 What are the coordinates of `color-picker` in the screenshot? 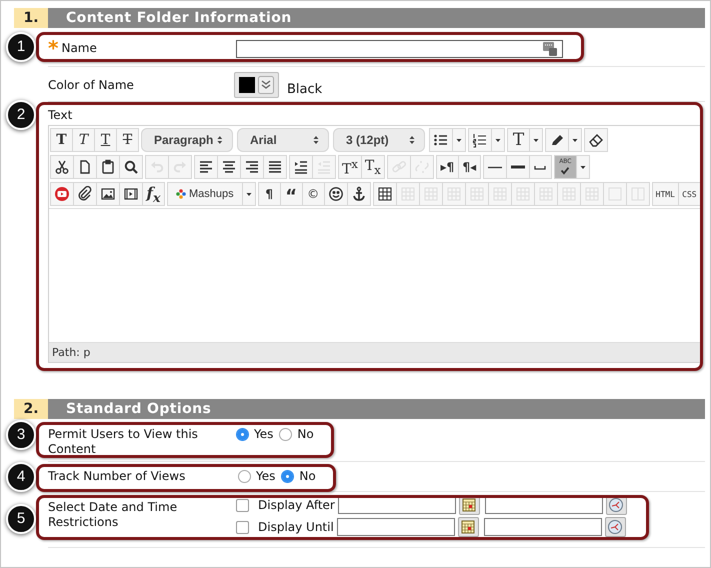 It's located at (256, 85).